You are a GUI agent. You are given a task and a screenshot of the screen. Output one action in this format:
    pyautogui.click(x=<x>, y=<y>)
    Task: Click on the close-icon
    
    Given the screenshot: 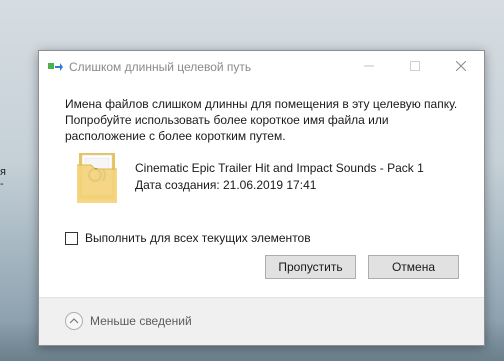 What is the action you would take?
    pyautogui.click(x=461, y=66)
    